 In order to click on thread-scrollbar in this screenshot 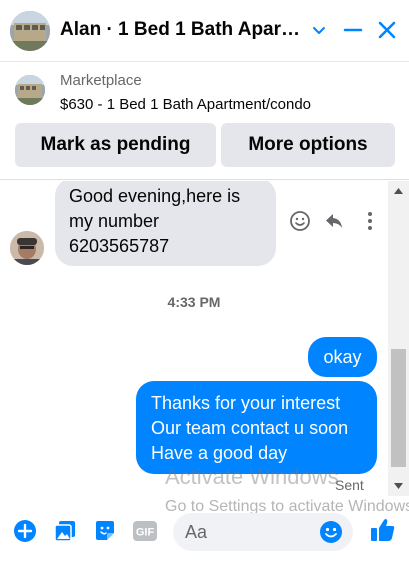, I will do `click(398, 338)`.